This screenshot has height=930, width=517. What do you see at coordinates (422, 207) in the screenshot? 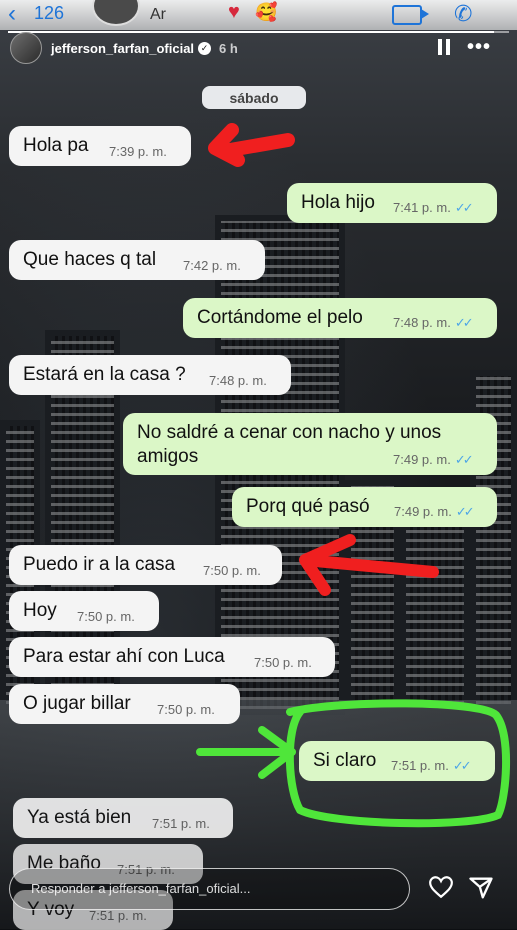
I see `message-time: 7:41 p. m.` at bounding box center [422, 207].